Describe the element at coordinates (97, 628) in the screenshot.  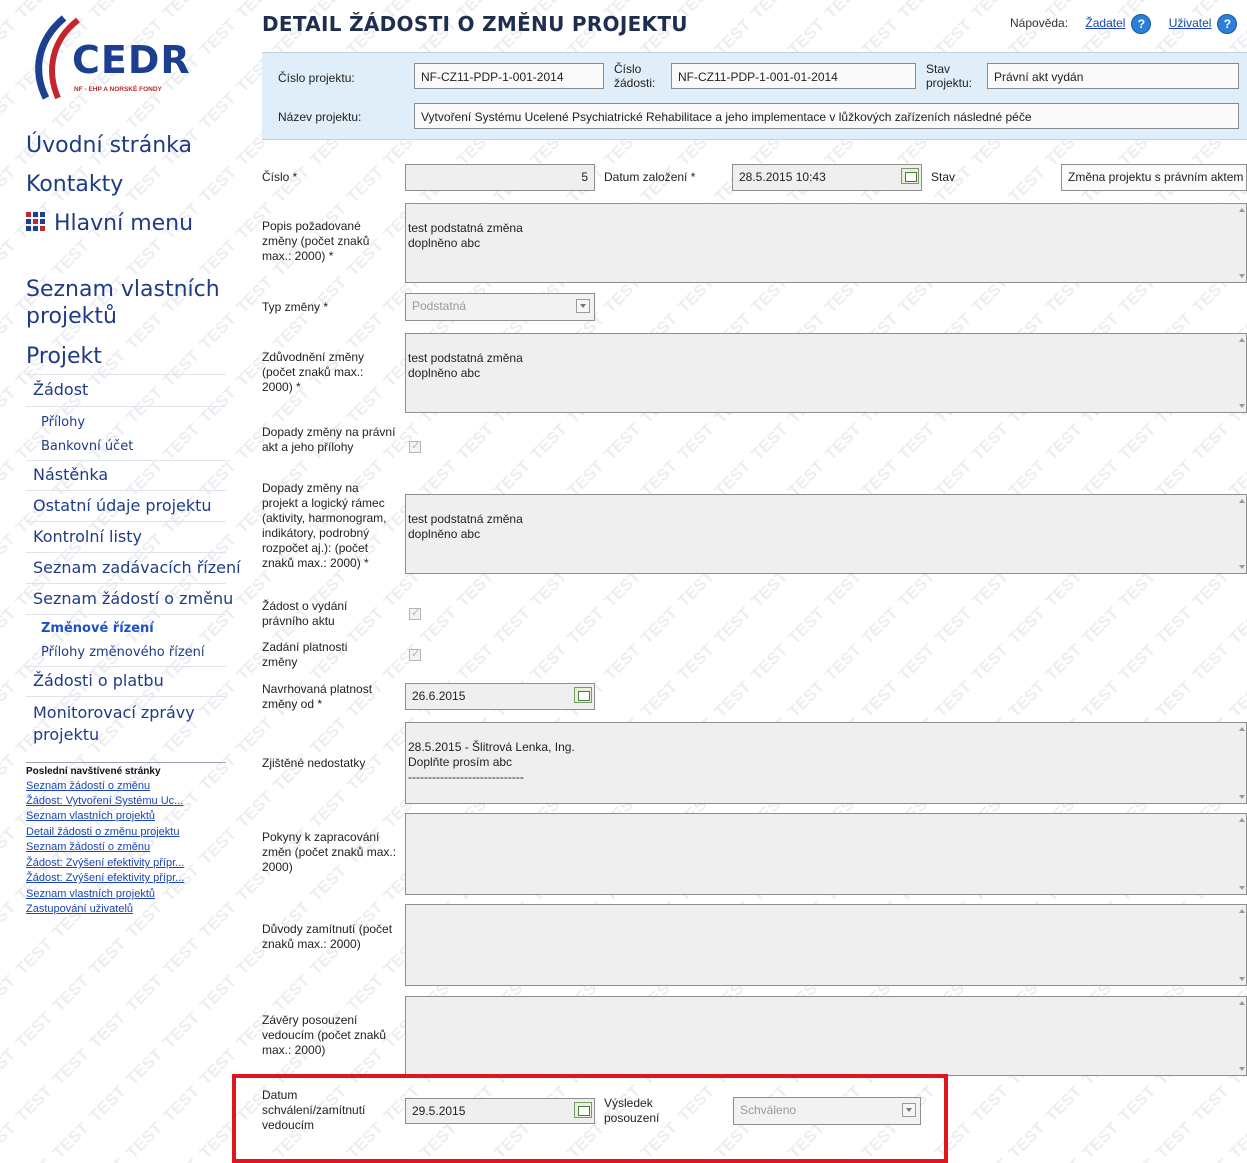
I see `nav-change-procedure: Změnové řízení` at that location.